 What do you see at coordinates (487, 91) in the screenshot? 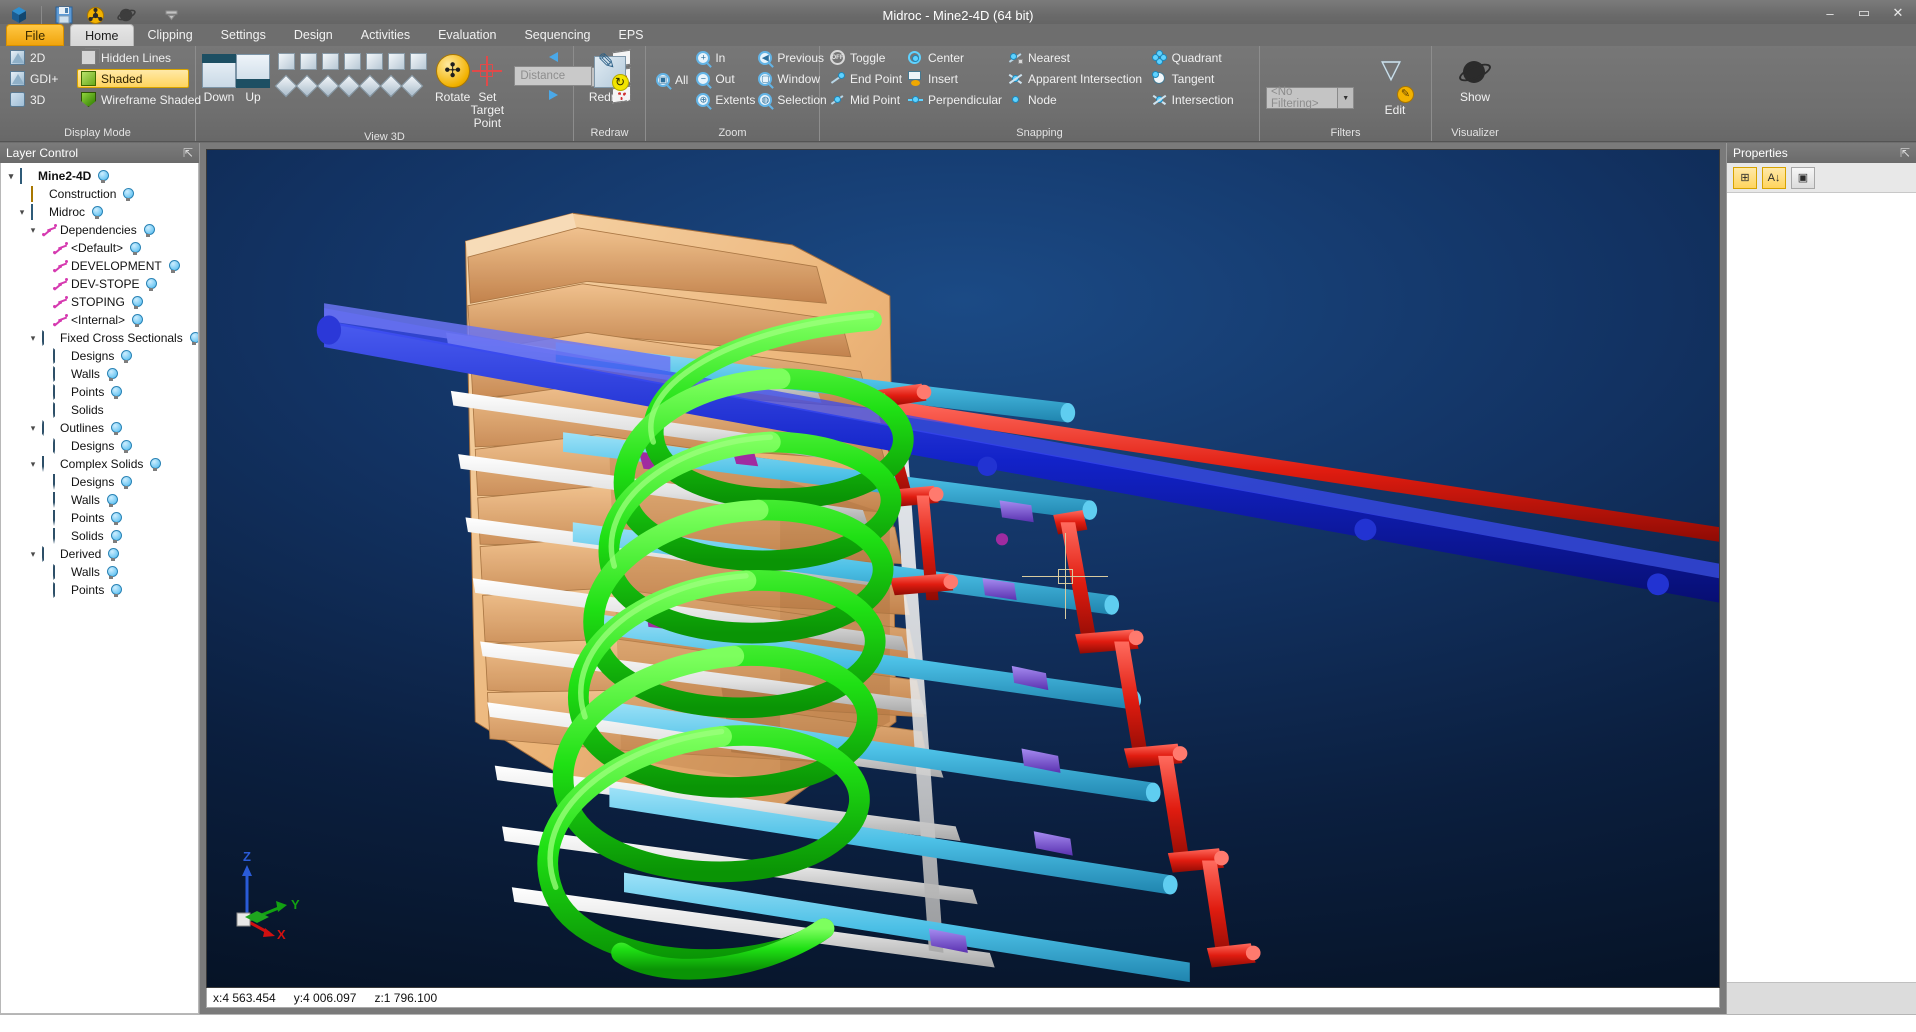
I see `set-target-point-button: Set Target Point` at bounding box center [487, 91].